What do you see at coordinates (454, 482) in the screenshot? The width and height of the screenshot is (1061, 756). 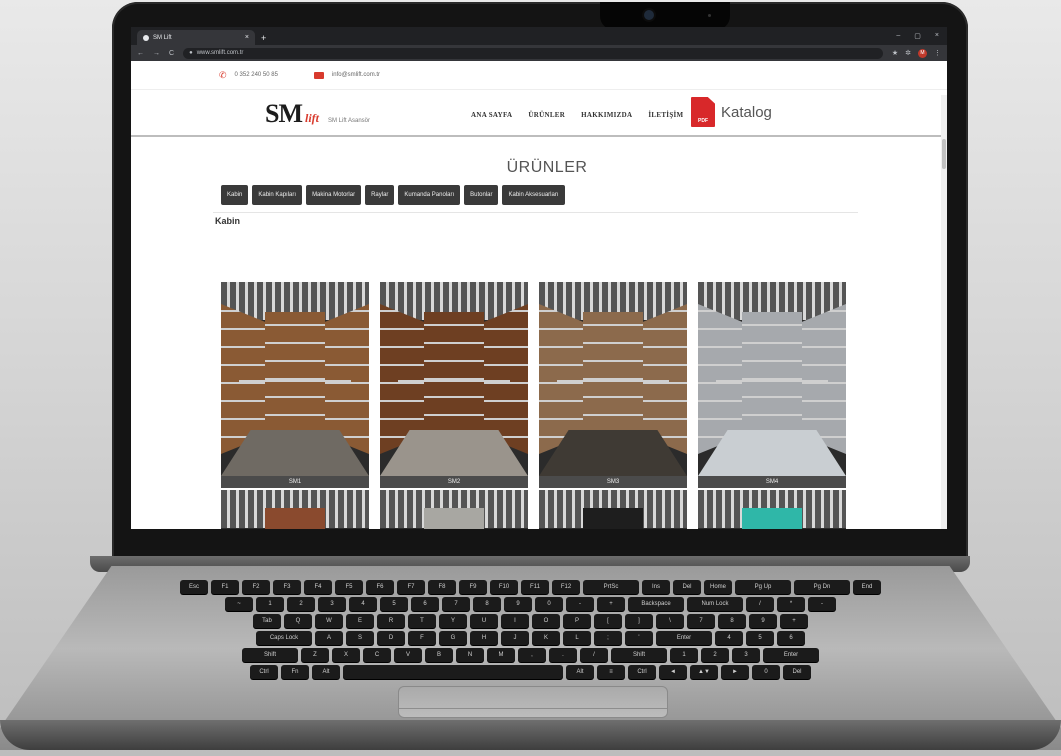 I see `product-caption: SM2` at bounding box center [454, 482].